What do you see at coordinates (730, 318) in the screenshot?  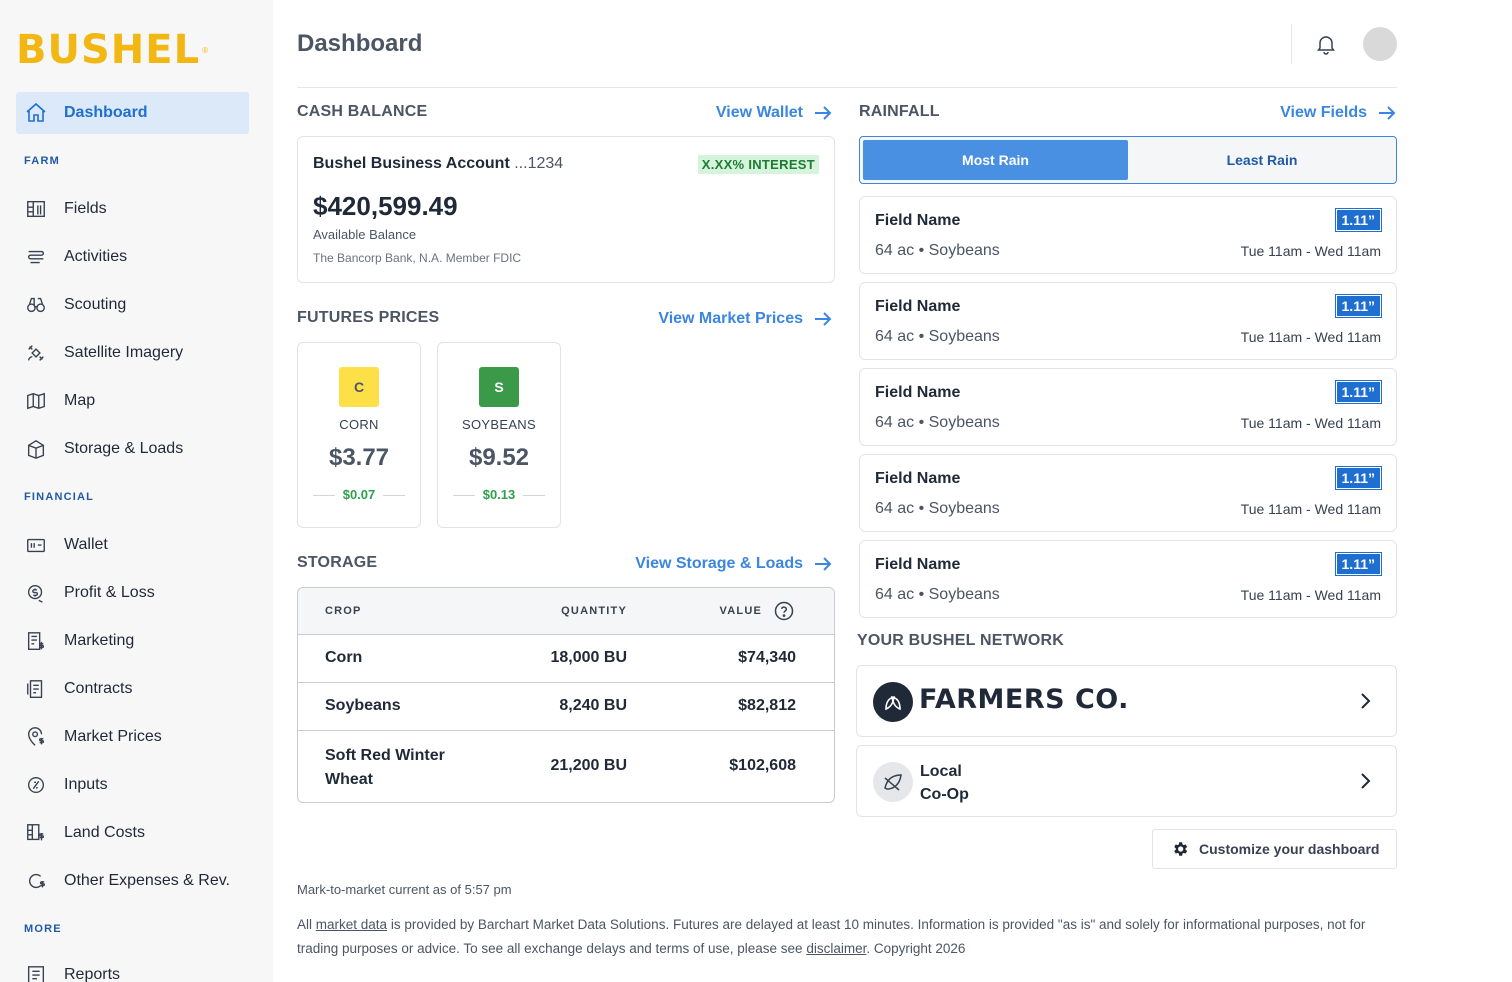 I see `view-market-prices-label: View Market Prices` at bounding box center [730, 318].